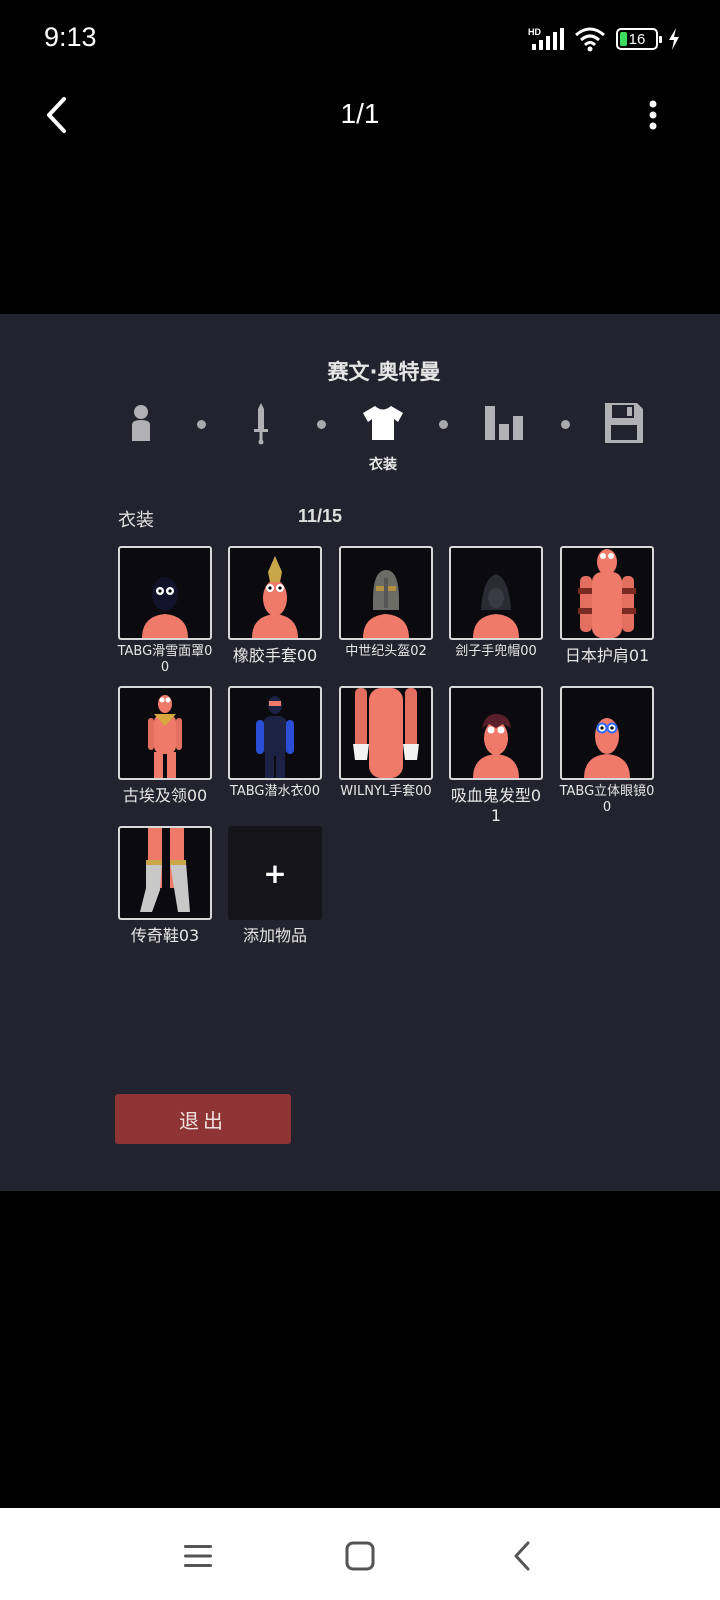 Image resolution: width=720 pixels, height=1600 pixels. I want to click on outfit-item: 中世纪头盔02, so click(386, 603).